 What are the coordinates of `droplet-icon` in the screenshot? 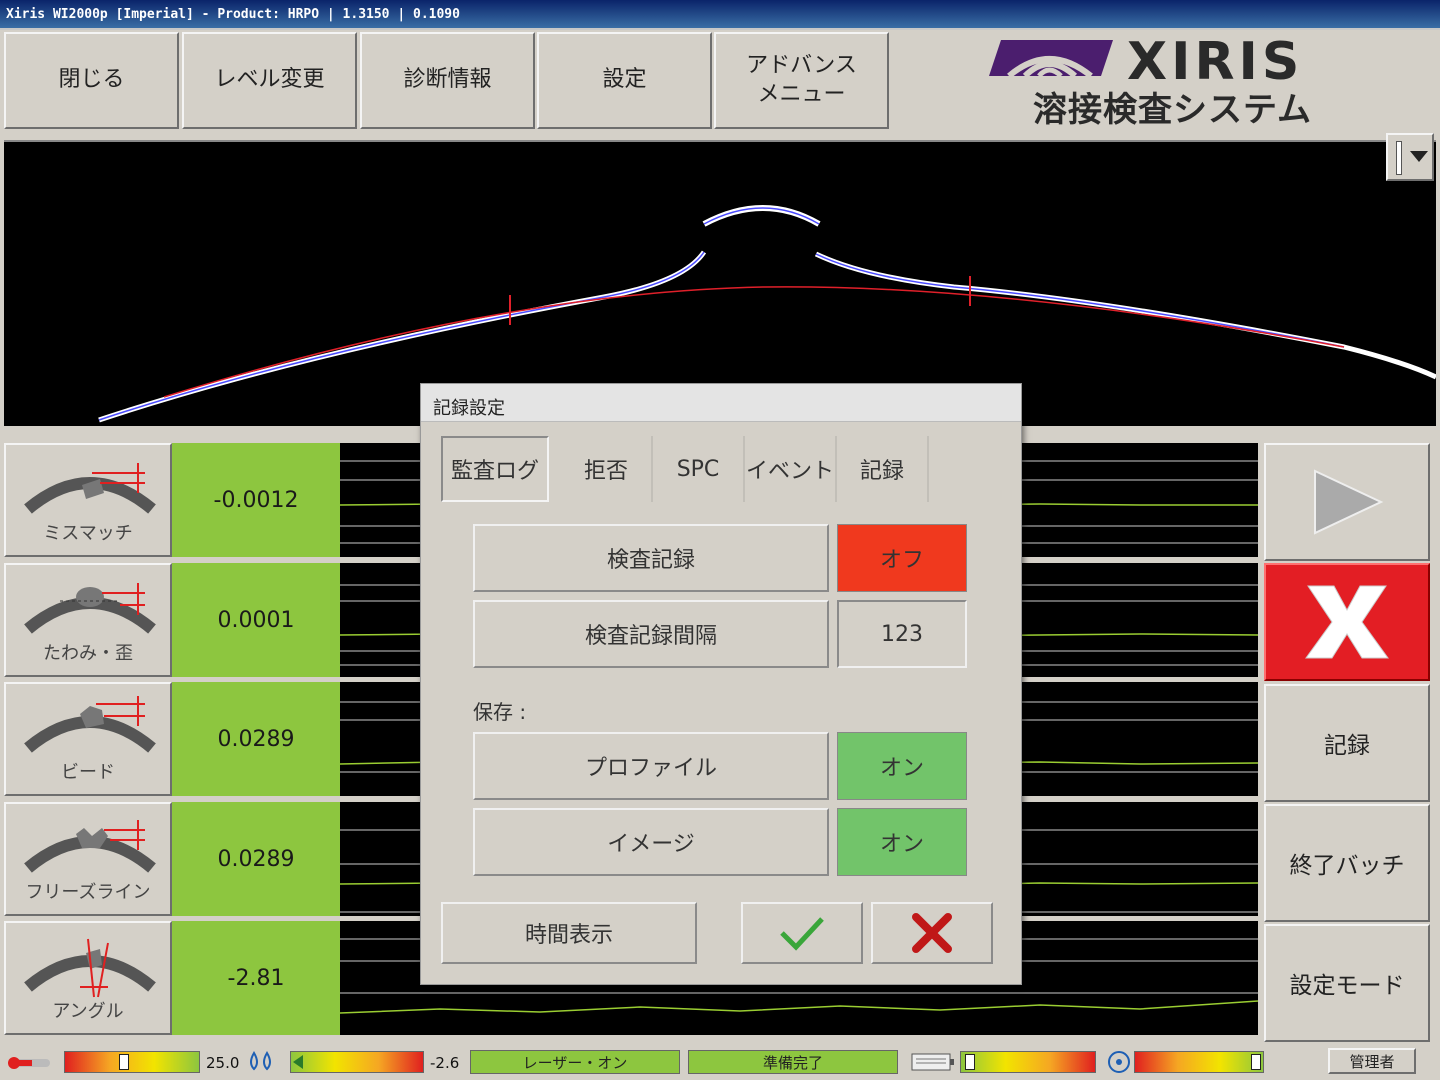 It's located at (260, 1061).